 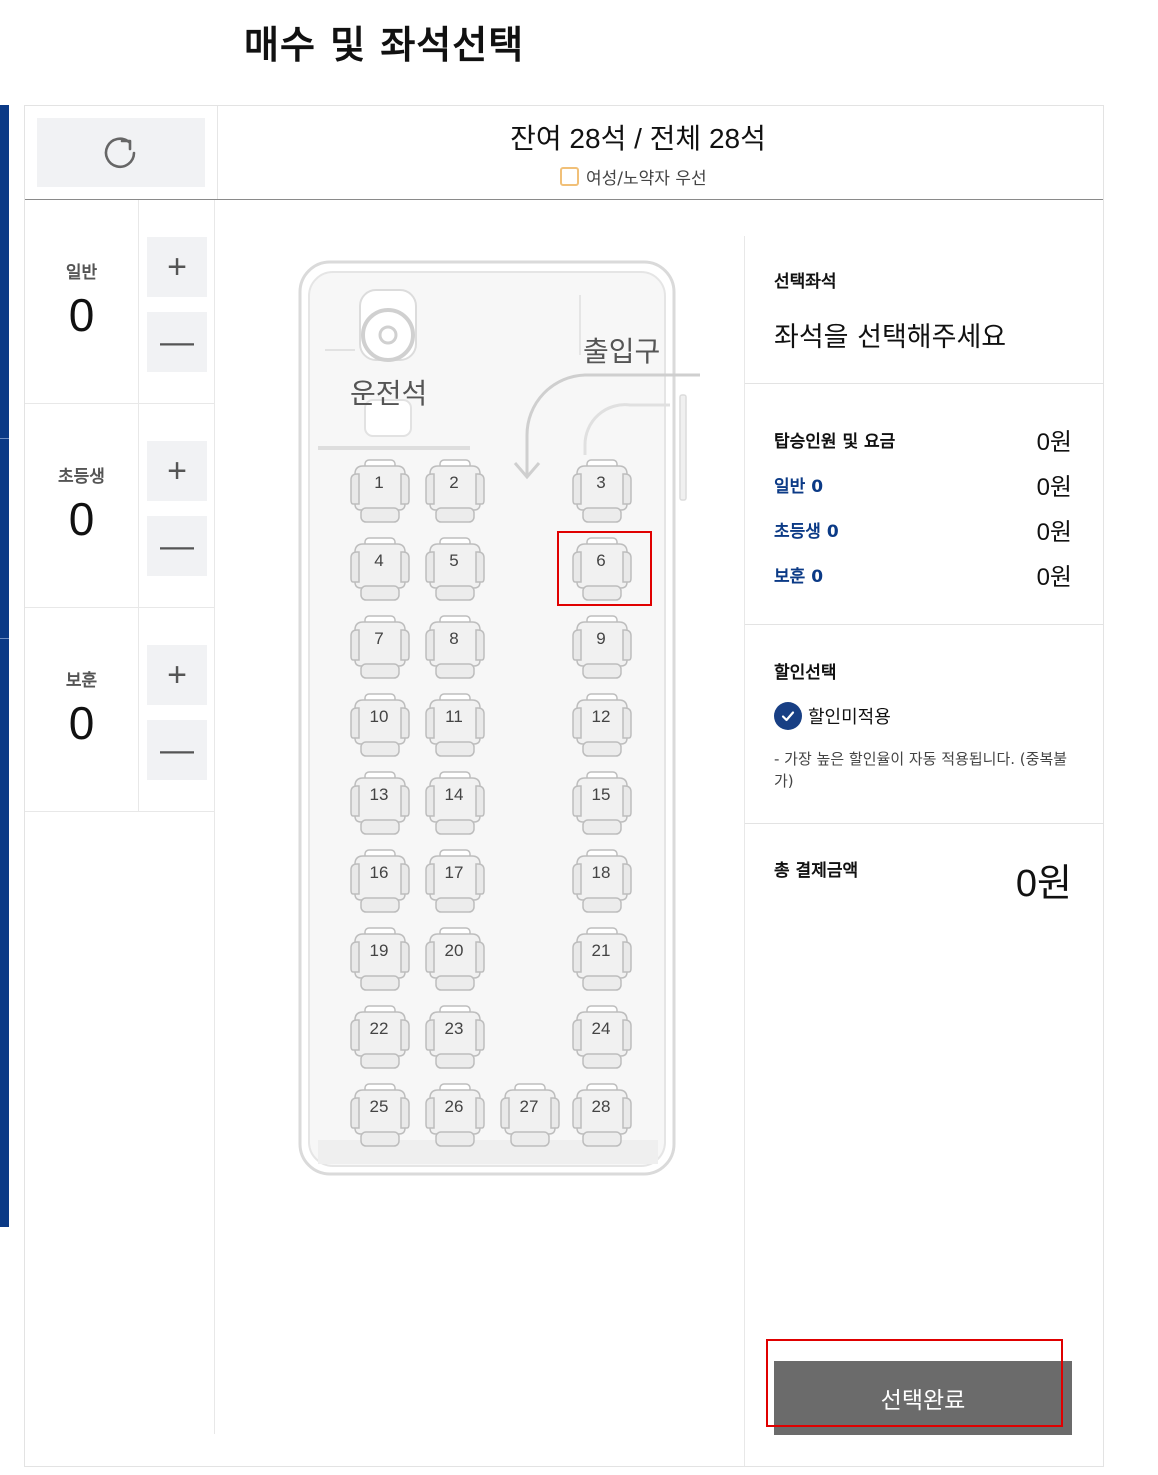 I want to click on seat-1: 1, so click(x=382, y=492).